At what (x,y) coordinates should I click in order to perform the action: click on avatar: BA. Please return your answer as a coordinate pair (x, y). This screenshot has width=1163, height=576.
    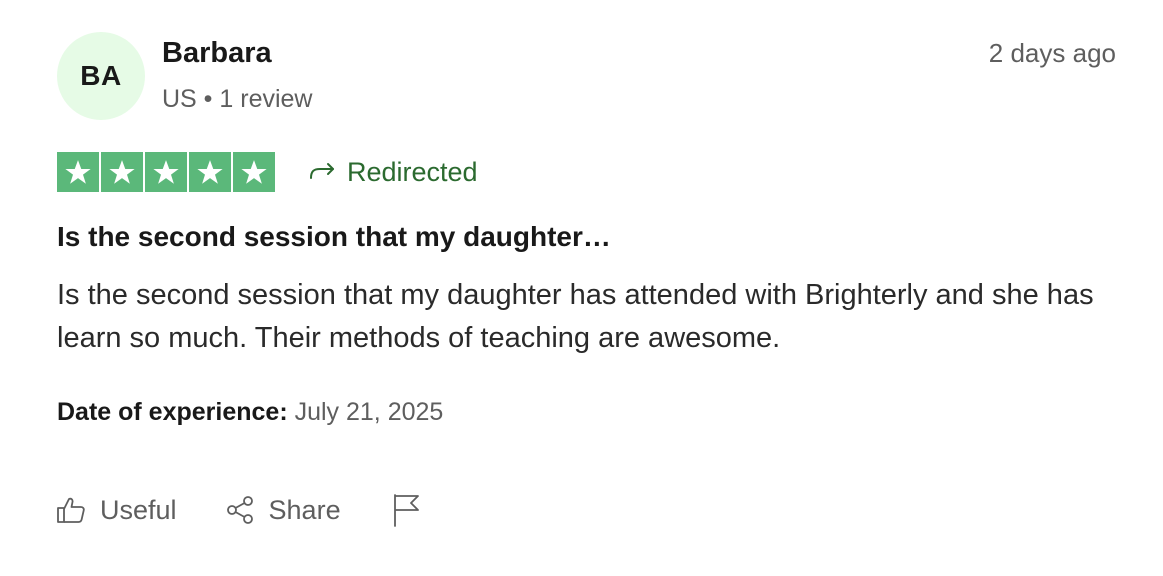
    Looking at the image, I should click on (101, 76).